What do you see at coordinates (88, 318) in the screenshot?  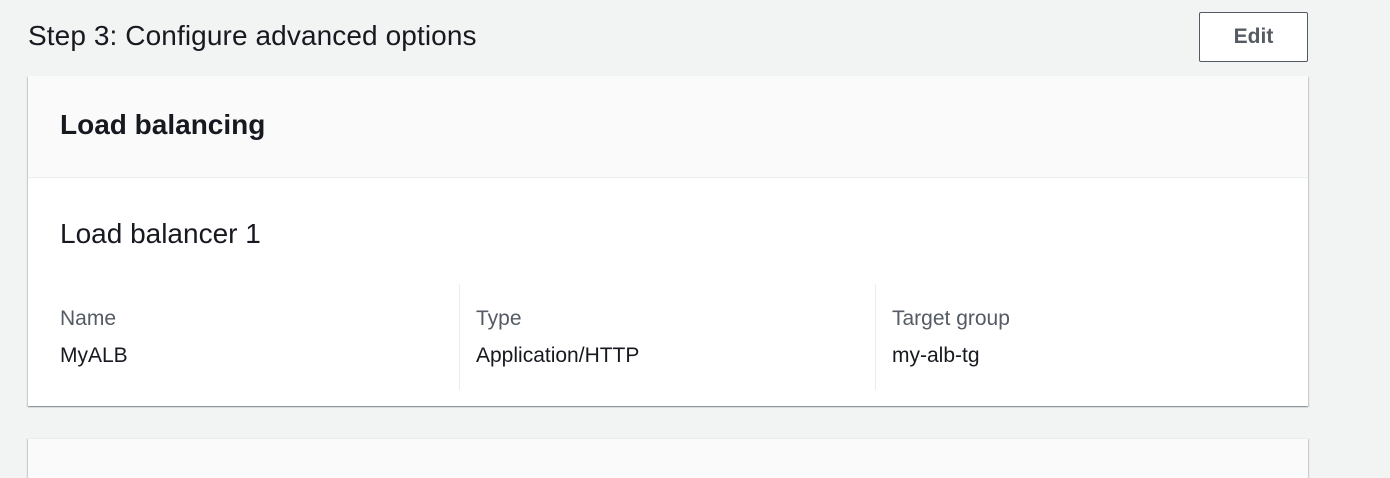 I see `field-name-label: Name` at bounding box center [88, 318].